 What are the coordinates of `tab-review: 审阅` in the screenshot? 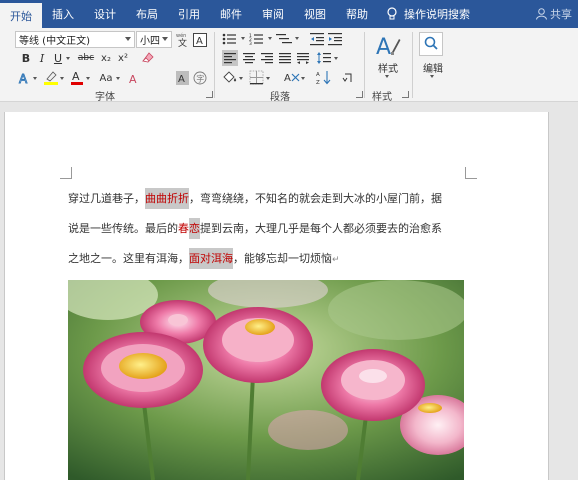 It's located at (273, 14).